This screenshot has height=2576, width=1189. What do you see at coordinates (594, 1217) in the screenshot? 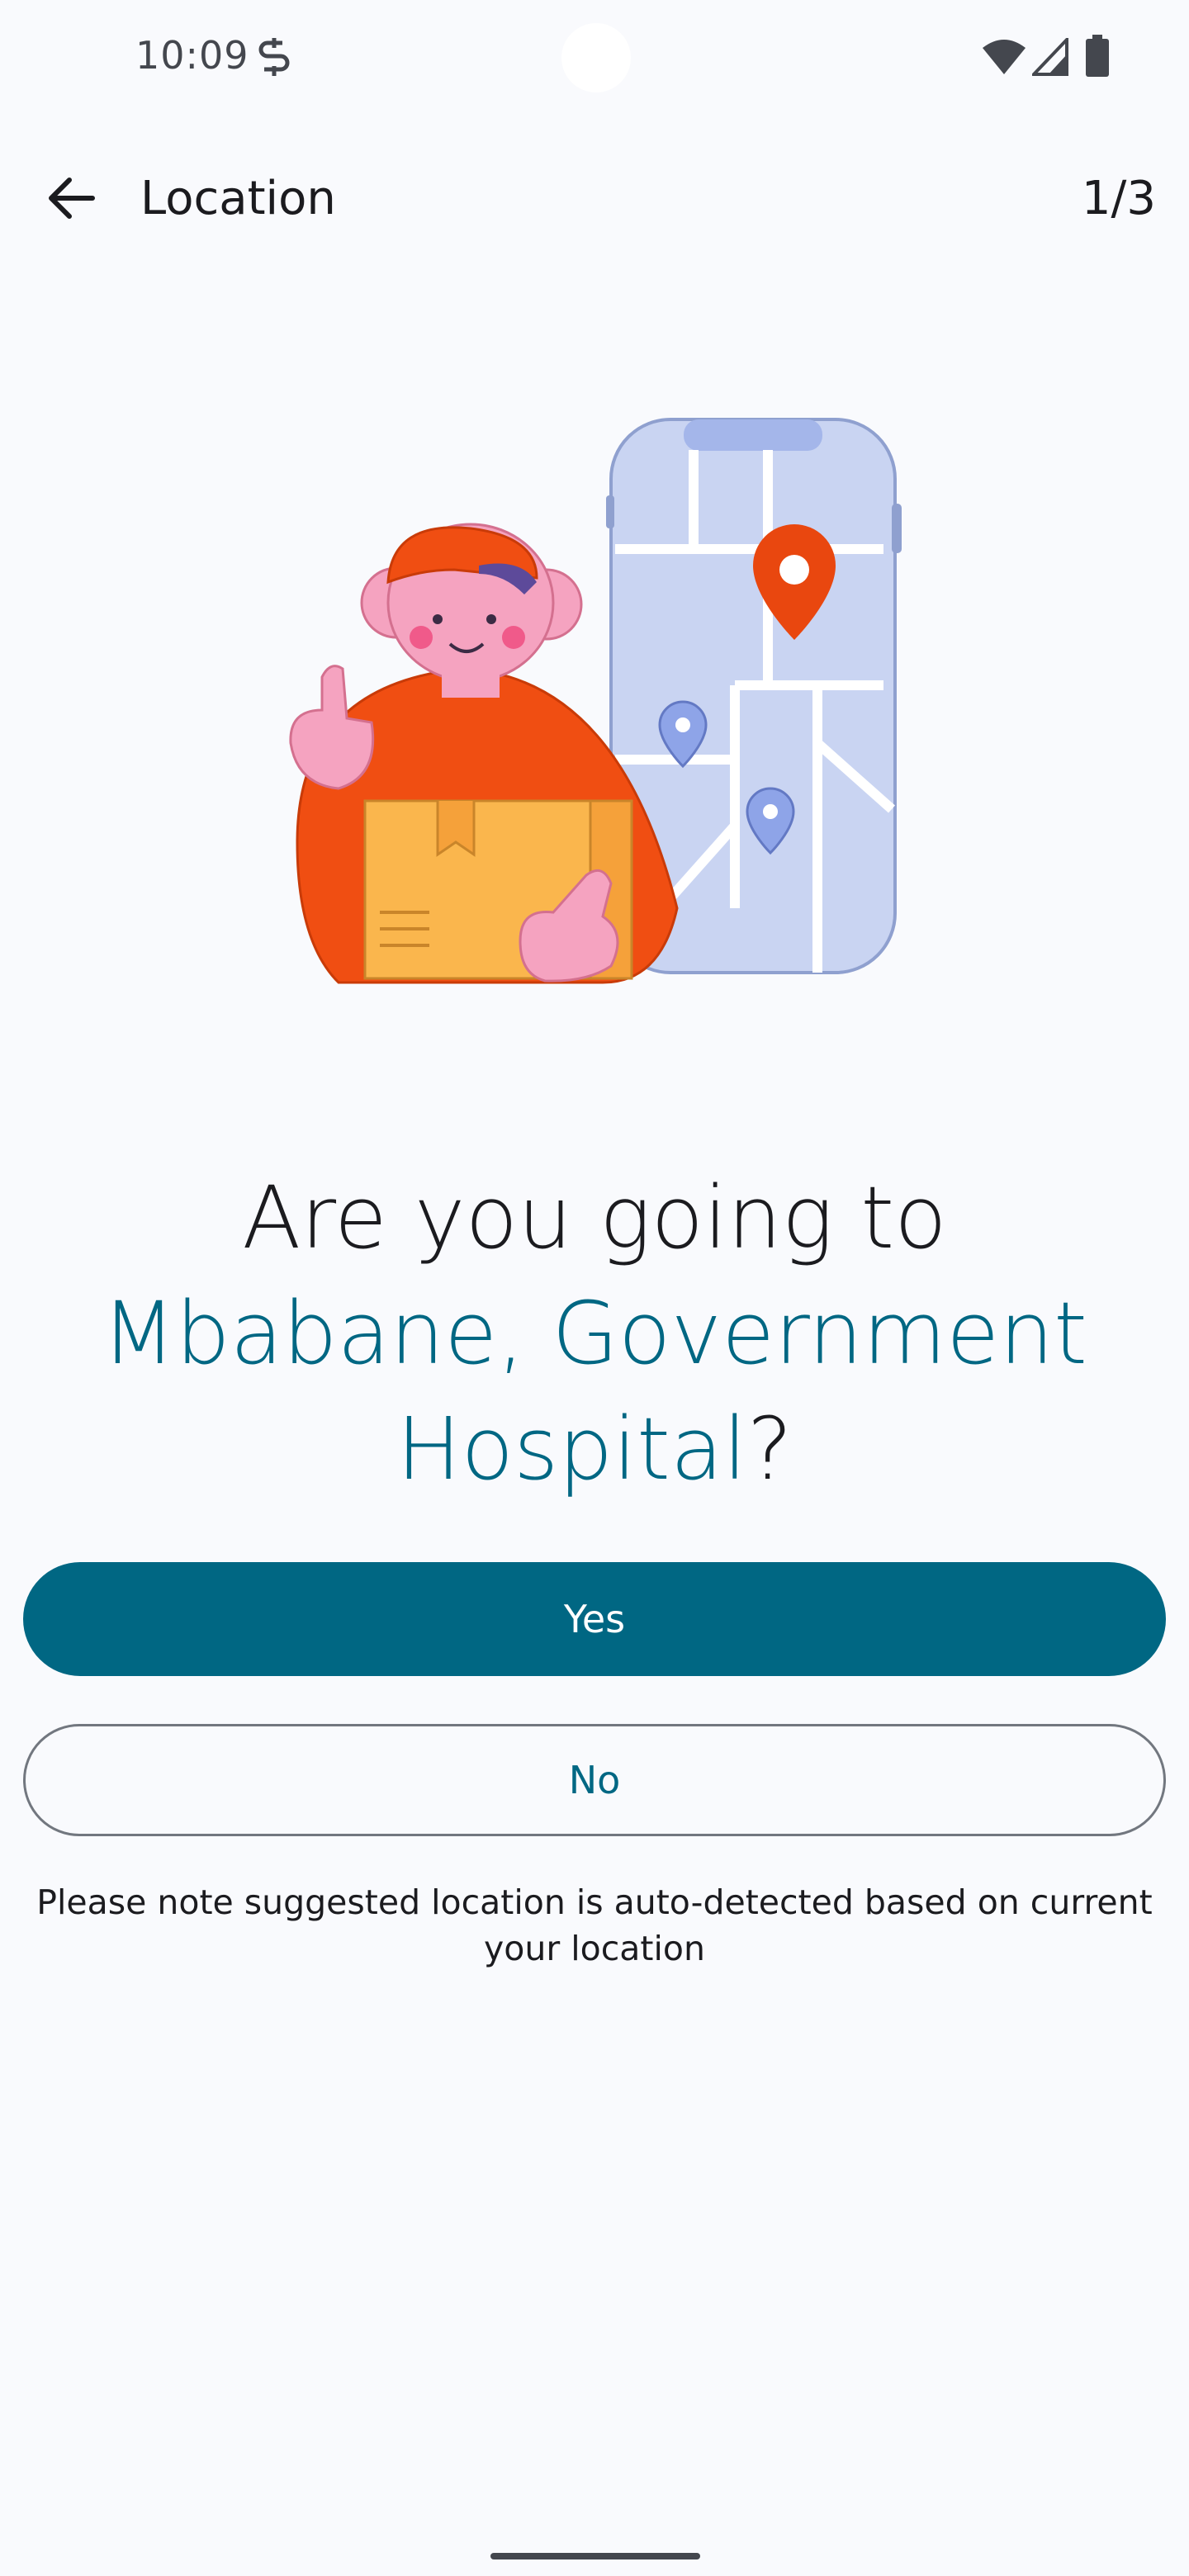
I see `question-prefix: Are you going to` at bounding box center [594, 1217].